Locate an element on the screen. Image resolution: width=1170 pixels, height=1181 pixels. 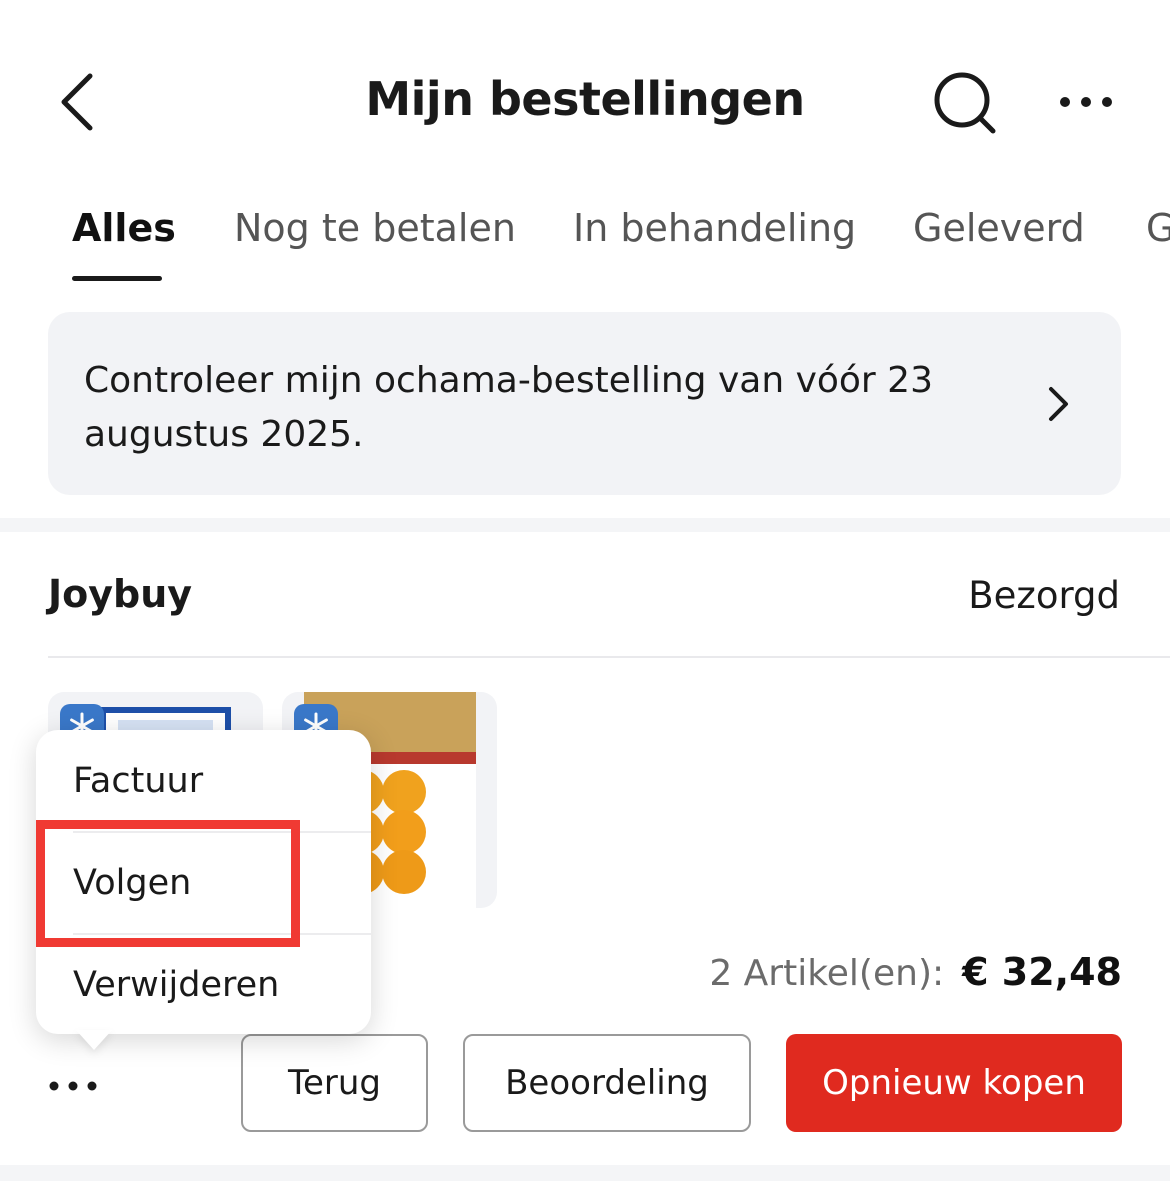
tab-in-behandeling: In behandeling is located at coordinates (714, 228).